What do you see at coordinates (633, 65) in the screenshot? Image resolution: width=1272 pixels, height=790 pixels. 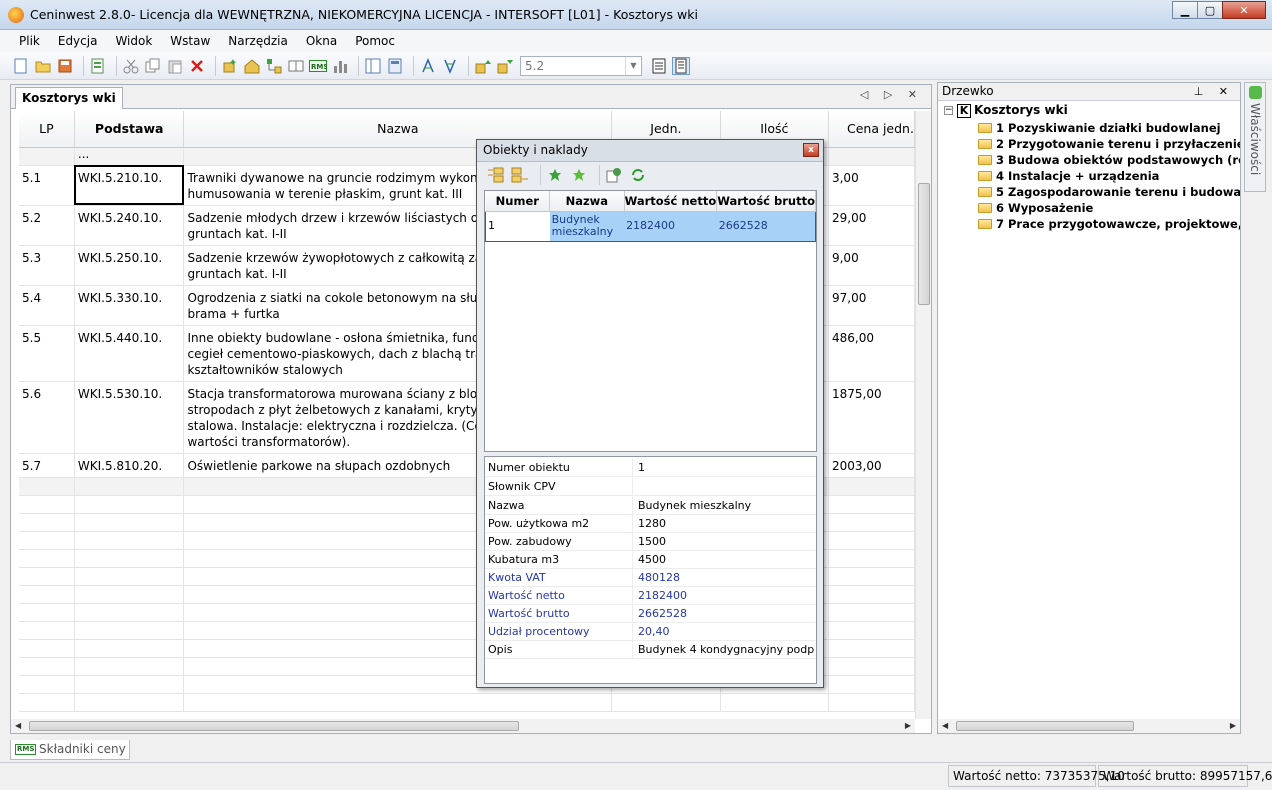 I see `chevron-down-icon: ▼` at bounding box center [633, 65].